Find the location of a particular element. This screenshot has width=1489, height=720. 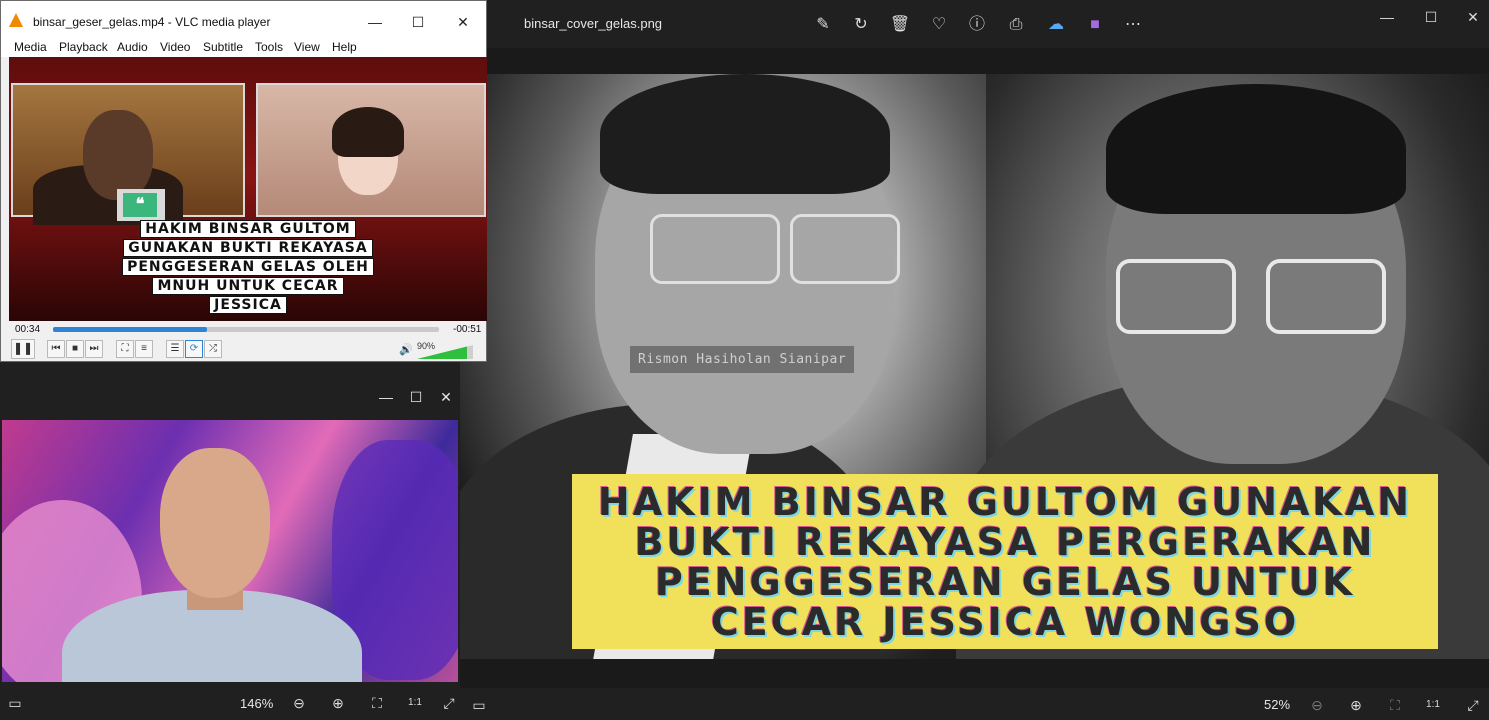

more-icon: ⋯ is located at coordinates (1133, 25).